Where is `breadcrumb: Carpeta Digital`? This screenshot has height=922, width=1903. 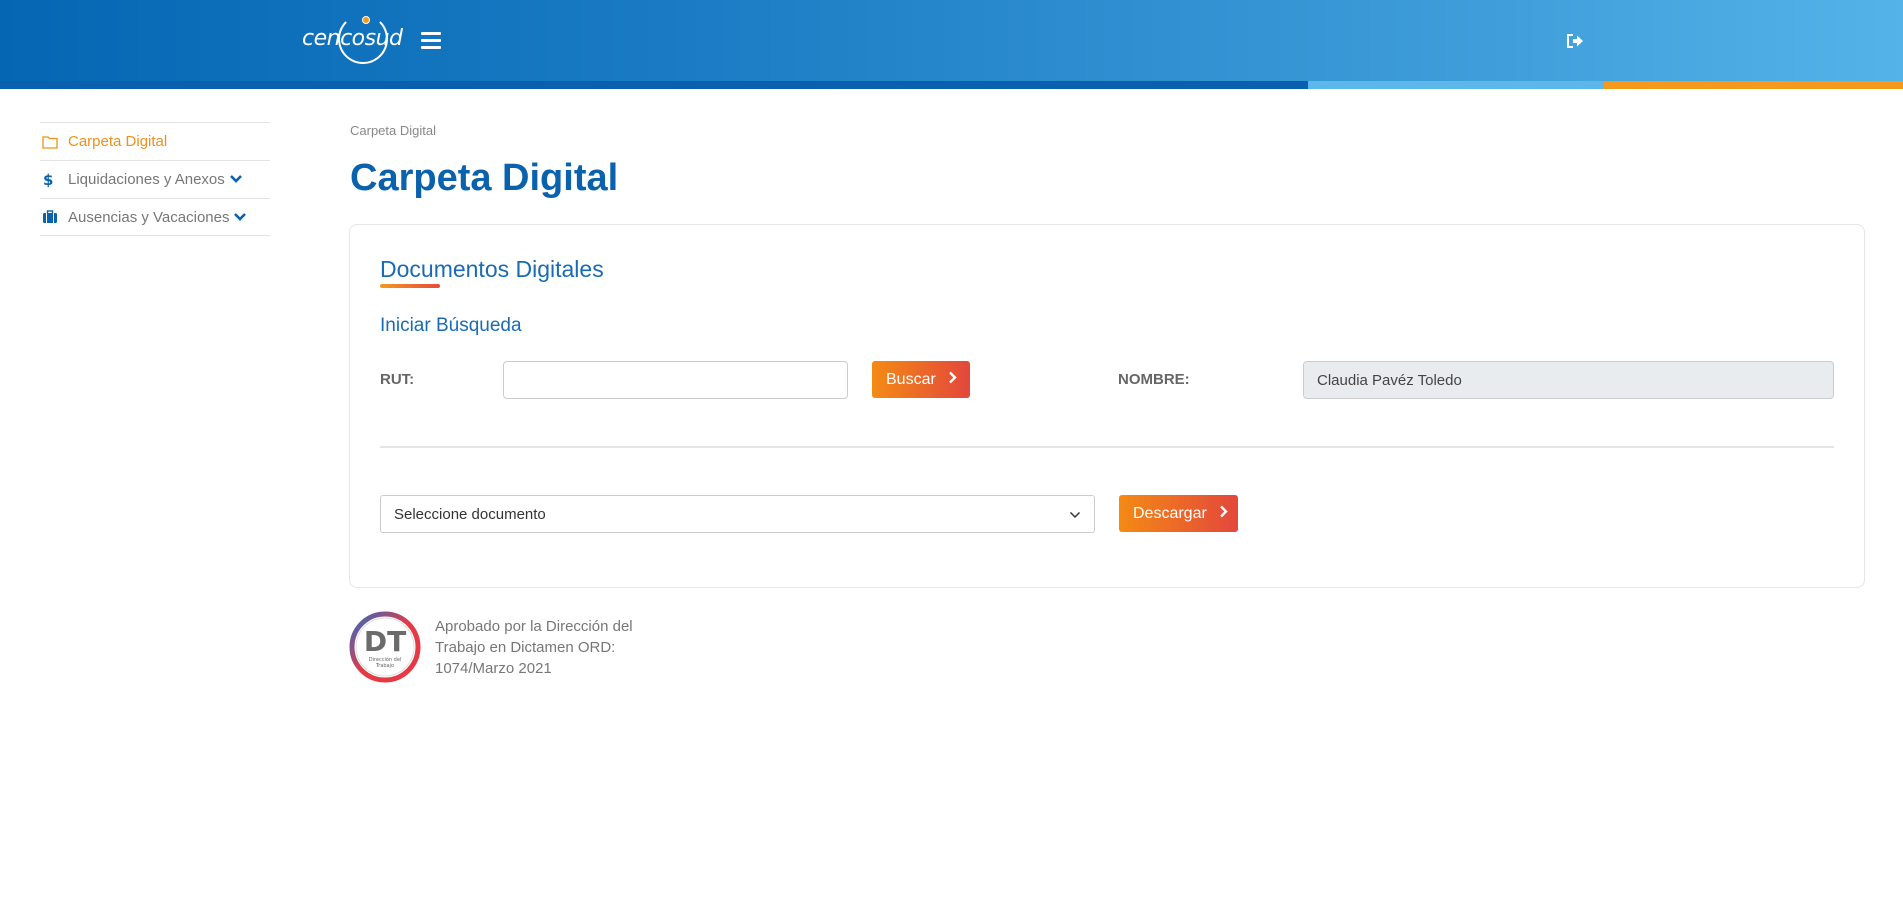
breadcrumb: Carpeta Digital is located at coordinates (393, 130).